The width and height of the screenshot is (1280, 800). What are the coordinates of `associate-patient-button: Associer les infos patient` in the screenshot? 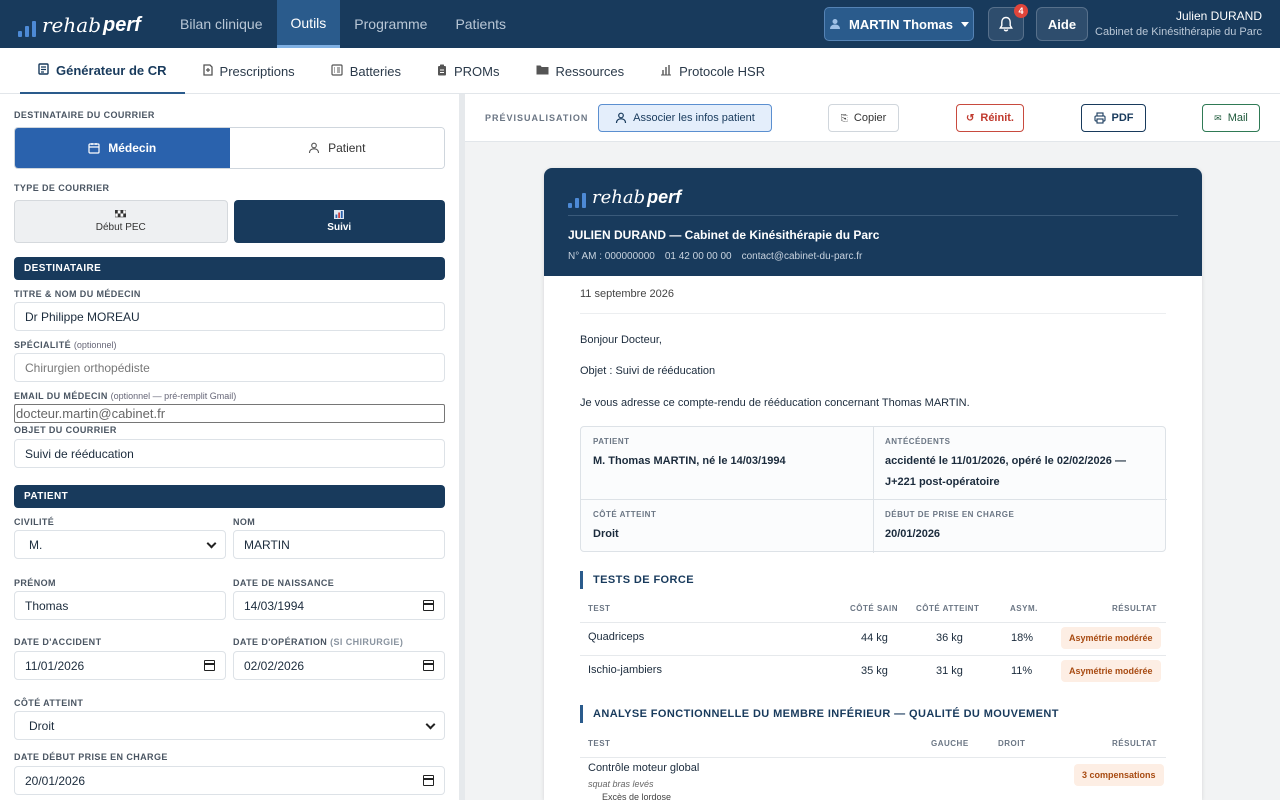 It's located at (685, 118).